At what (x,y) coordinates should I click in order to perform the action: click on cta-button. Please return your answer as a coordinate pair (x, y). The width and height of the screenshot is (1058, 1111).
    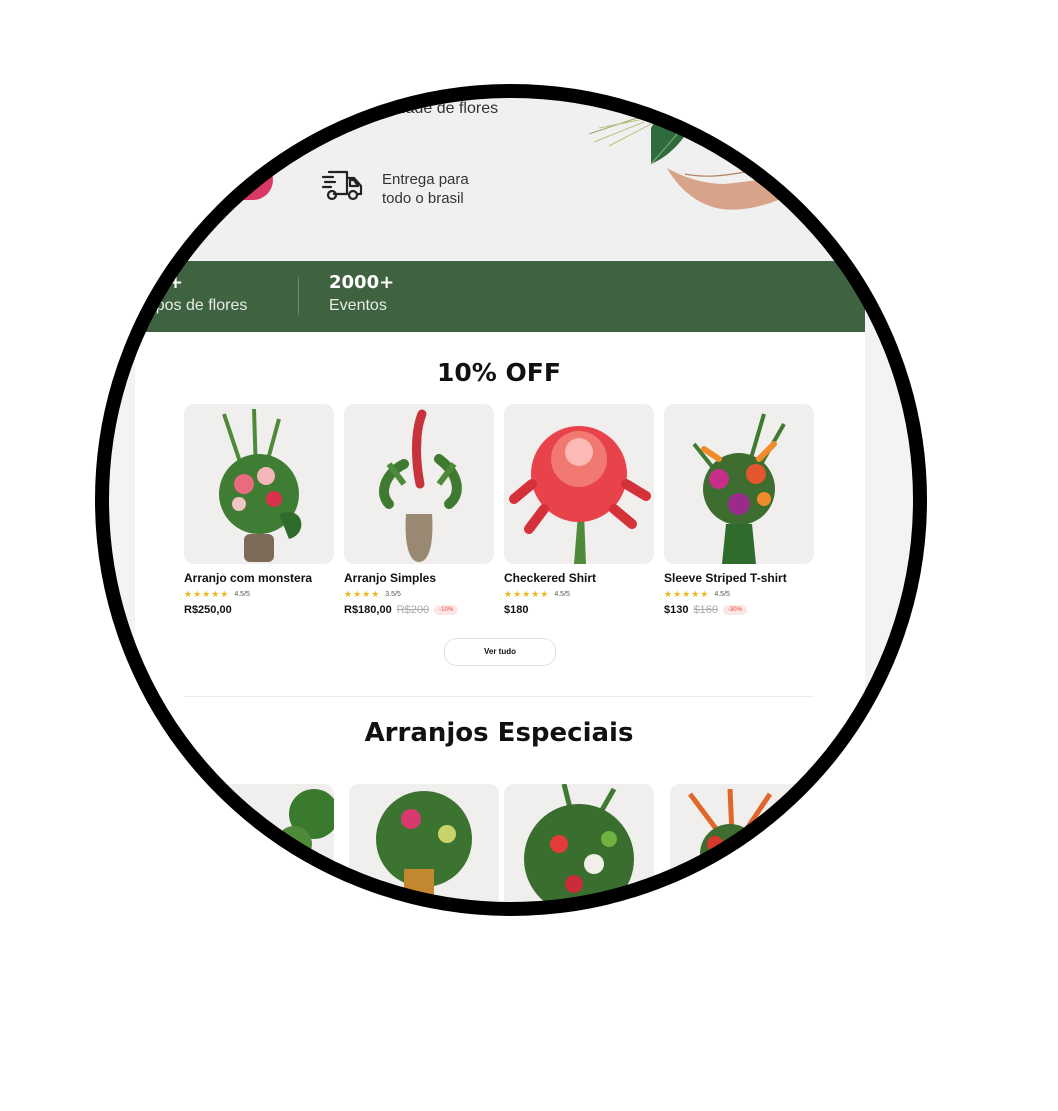
    Looking at the image, I should click on (228, 180).